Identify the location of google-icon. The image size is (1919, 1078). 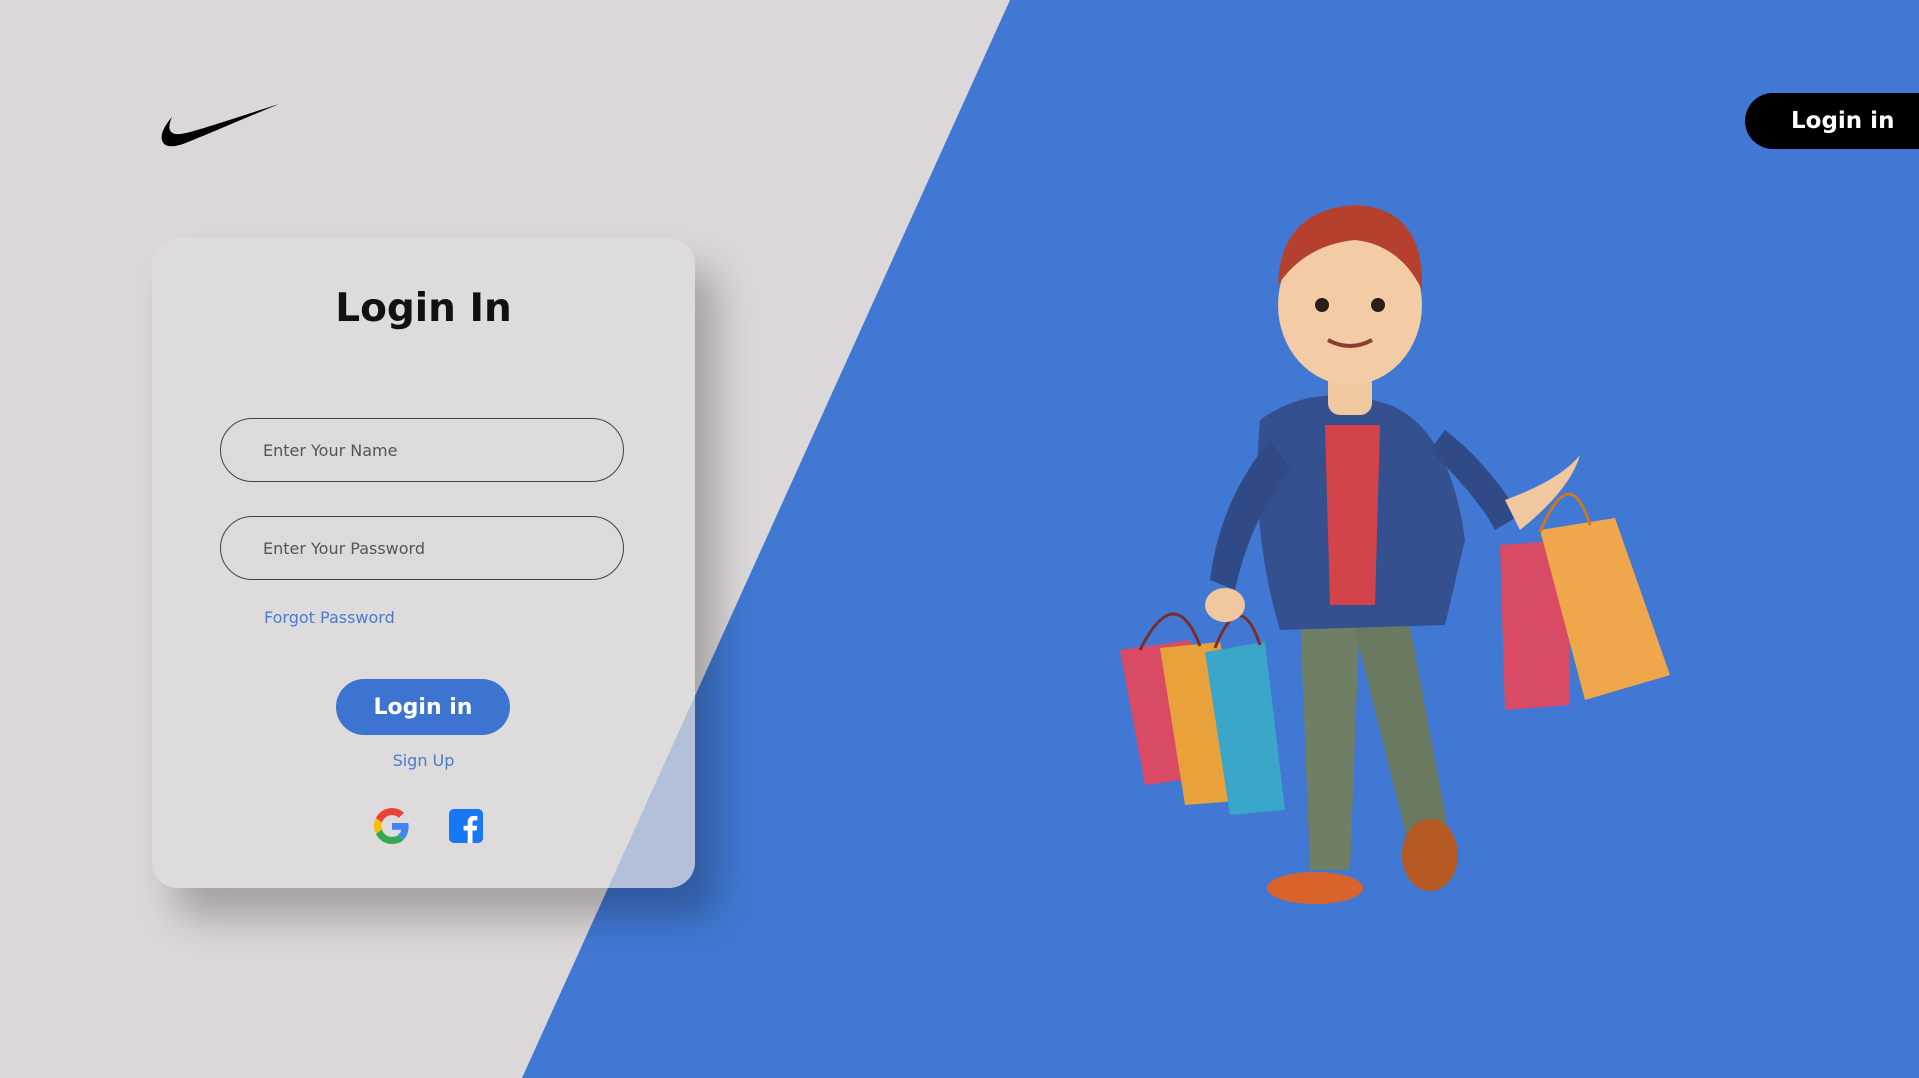
(392, 826).